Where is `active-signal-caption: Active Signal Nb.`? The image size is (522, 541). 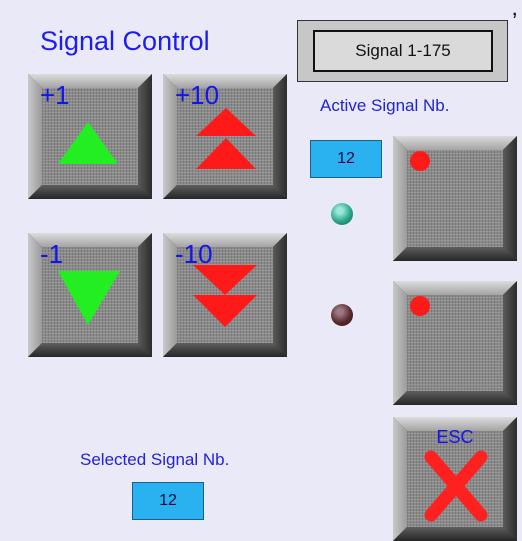 active-signal-caption: Active Signal Nb. is located at coordinates (385, 105).